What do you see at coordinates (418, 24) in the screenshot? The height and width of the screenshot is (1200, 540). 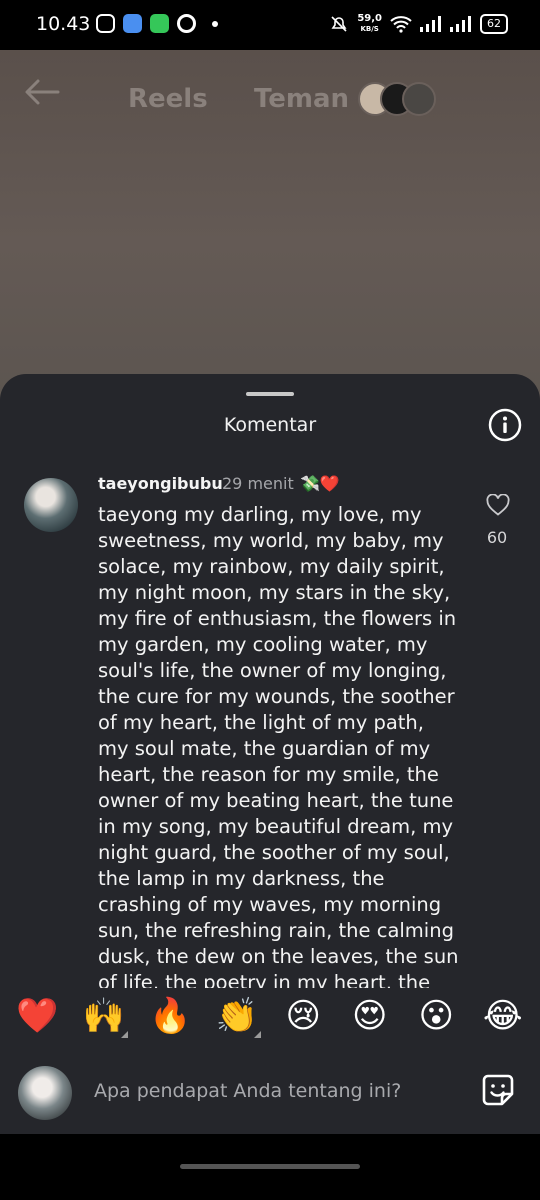 I see `status-right: 59,0 KB/S 62` at bounding box center [418, 24].